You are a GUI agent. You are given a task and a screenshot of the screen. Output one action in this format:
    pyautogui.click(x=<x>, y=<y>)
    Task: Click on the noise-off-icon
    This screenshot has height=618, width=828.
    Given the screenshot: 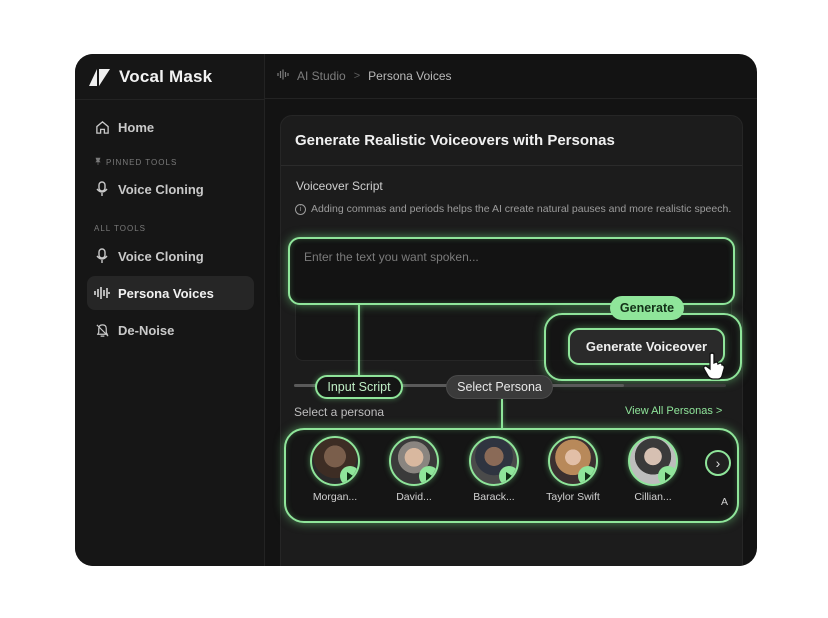 What is the action you would take?
    pyautogui.click(x=102, y=330)
    